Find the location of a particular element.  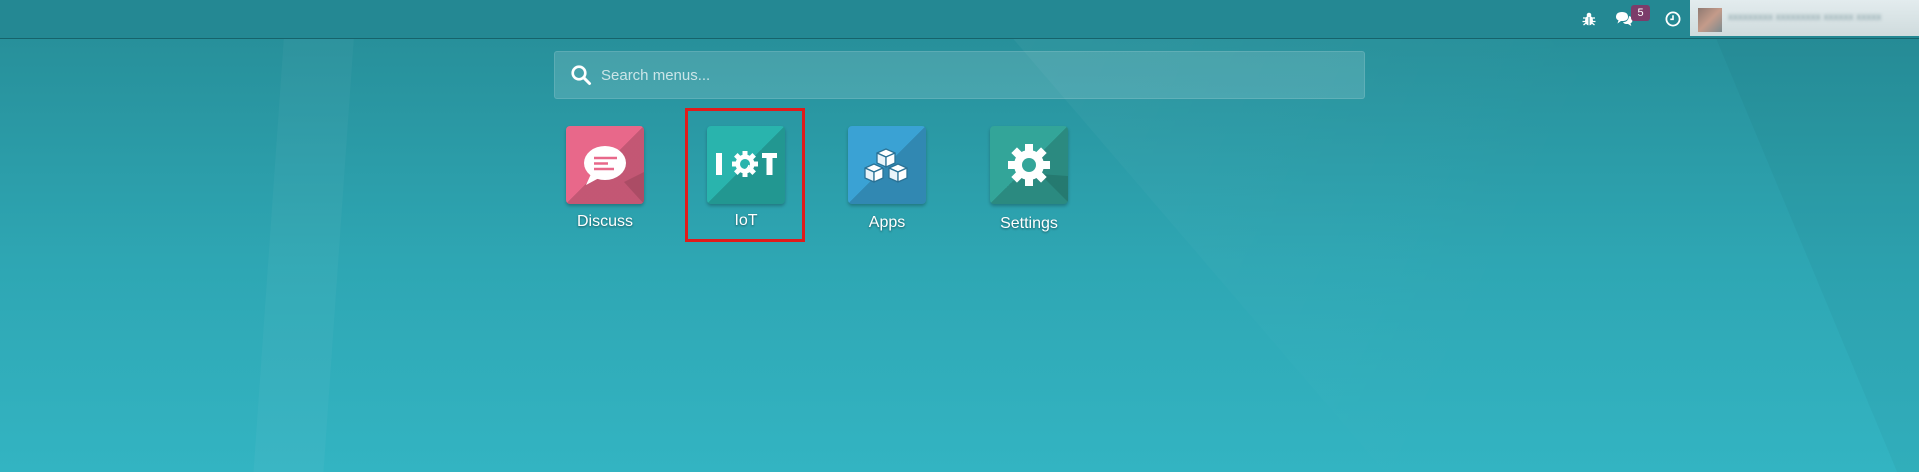

messages-badge: 5 is located at coordinates (1640, 13).